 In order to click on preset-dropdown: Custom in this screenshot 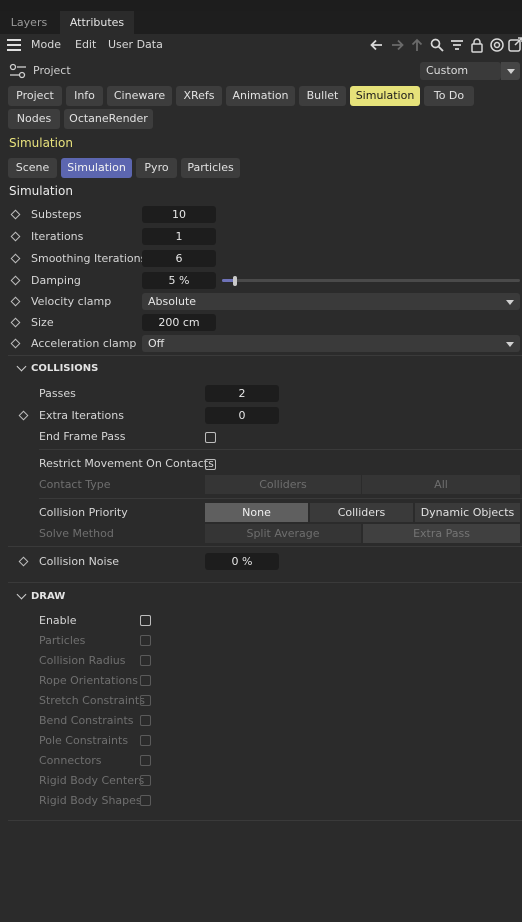, I will do `click(460, 71)`.